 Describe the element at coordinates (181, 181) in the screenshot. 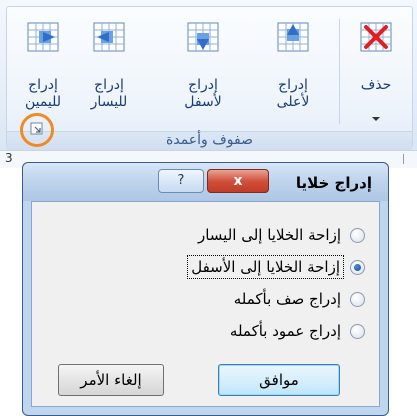

I see `help-button: ?` at that location.